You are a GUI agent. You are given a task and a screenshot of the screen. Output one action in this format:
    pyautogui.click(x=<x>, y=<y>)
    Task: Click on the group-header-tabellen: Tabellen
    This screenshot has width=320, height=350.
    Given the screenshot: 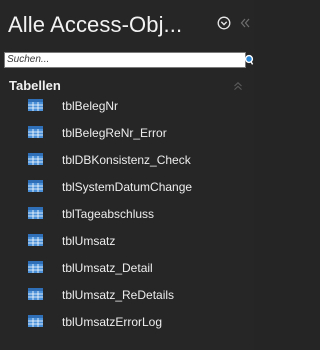 What is the action you would take?
    pyautogui.click(x=127, y=86)
    